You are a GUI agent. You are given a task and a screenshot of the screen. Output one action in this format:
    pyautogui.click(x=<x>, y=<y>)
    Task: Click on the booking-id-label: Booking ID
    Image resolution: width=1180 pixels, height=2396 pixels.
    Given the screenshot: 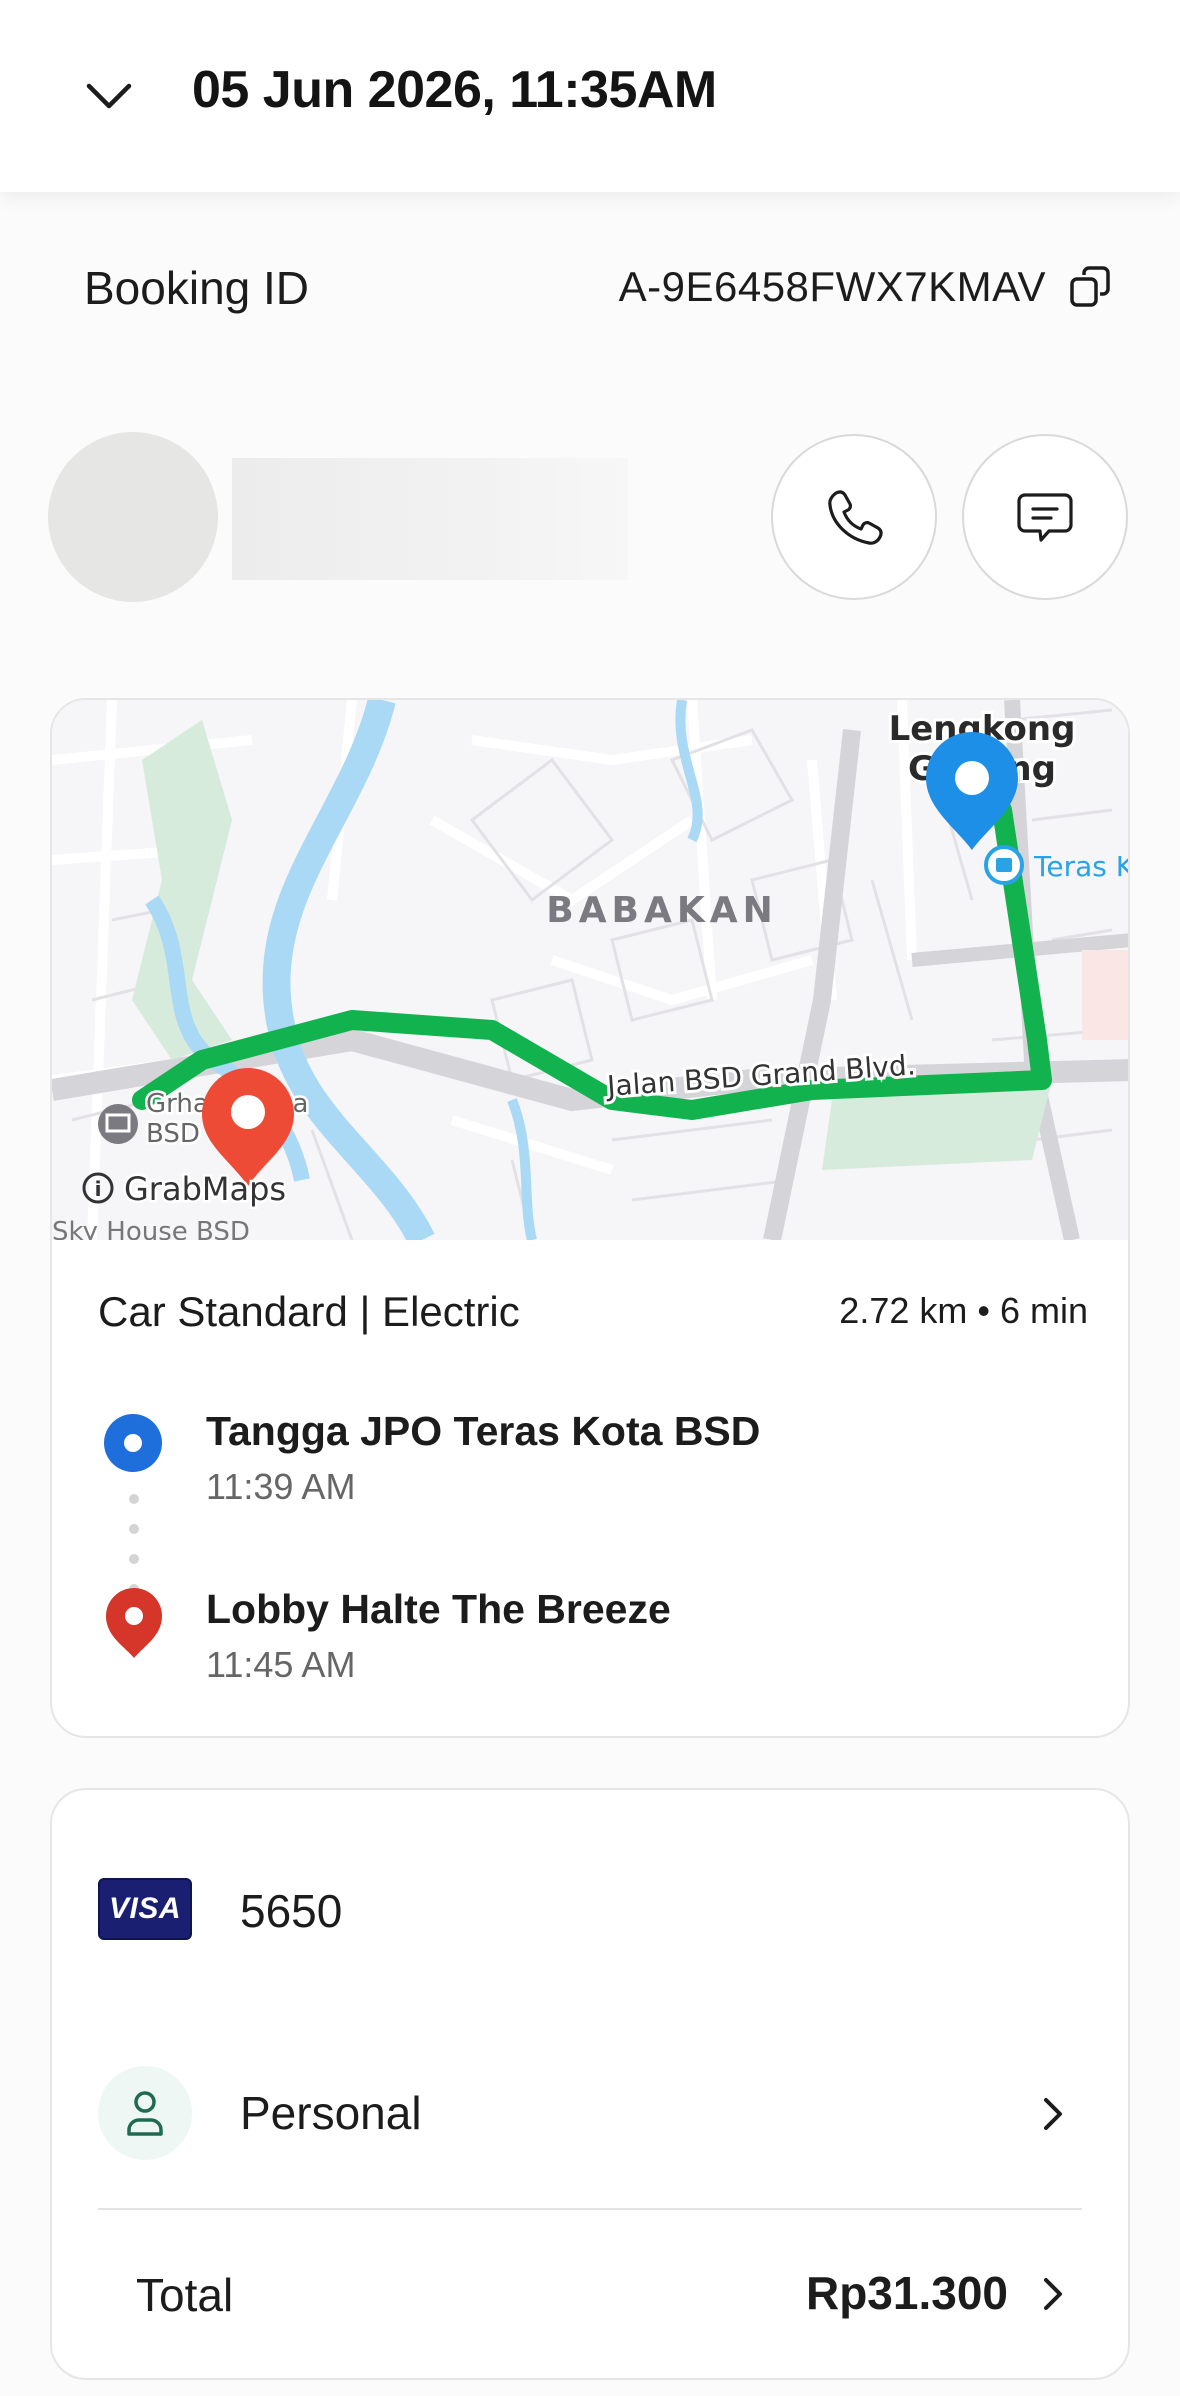 What is the action you would take?
    pyautogui.click(x=197, y=288)
    